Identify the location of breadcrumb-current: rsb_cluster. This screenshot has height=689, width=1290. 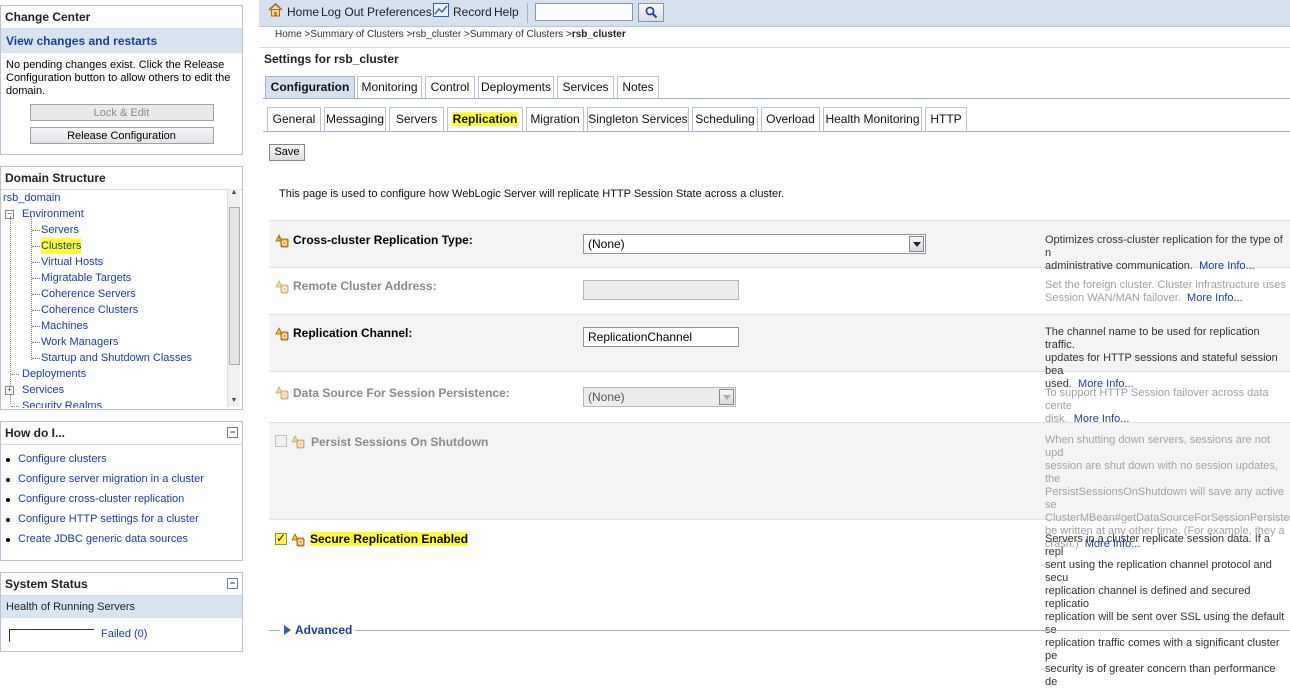
(598, 34).